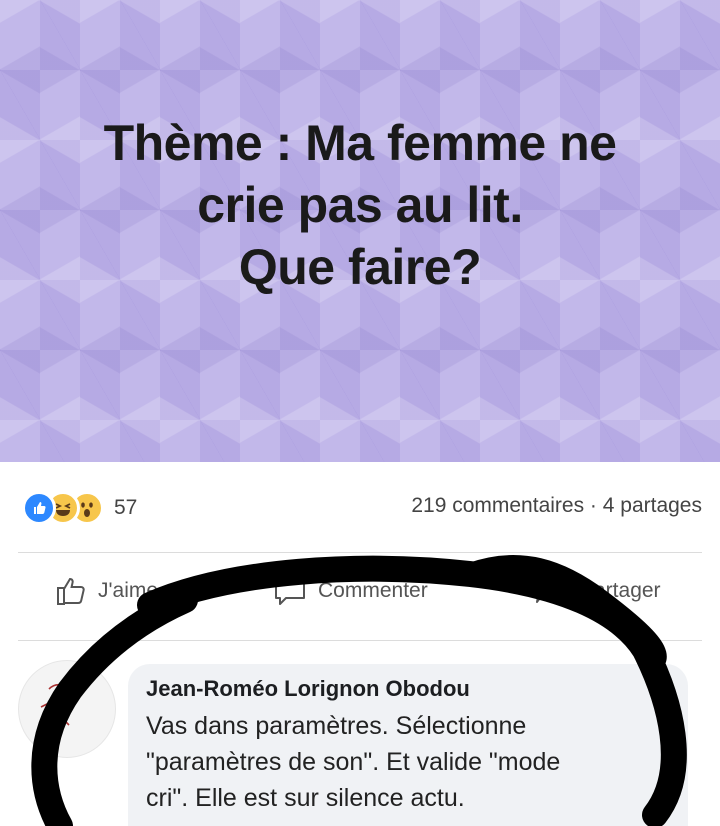  What do you see at coordinates (290, 592) in the screenshot?
I see `speech-bubble-icon` at bounding box center [290, 592].